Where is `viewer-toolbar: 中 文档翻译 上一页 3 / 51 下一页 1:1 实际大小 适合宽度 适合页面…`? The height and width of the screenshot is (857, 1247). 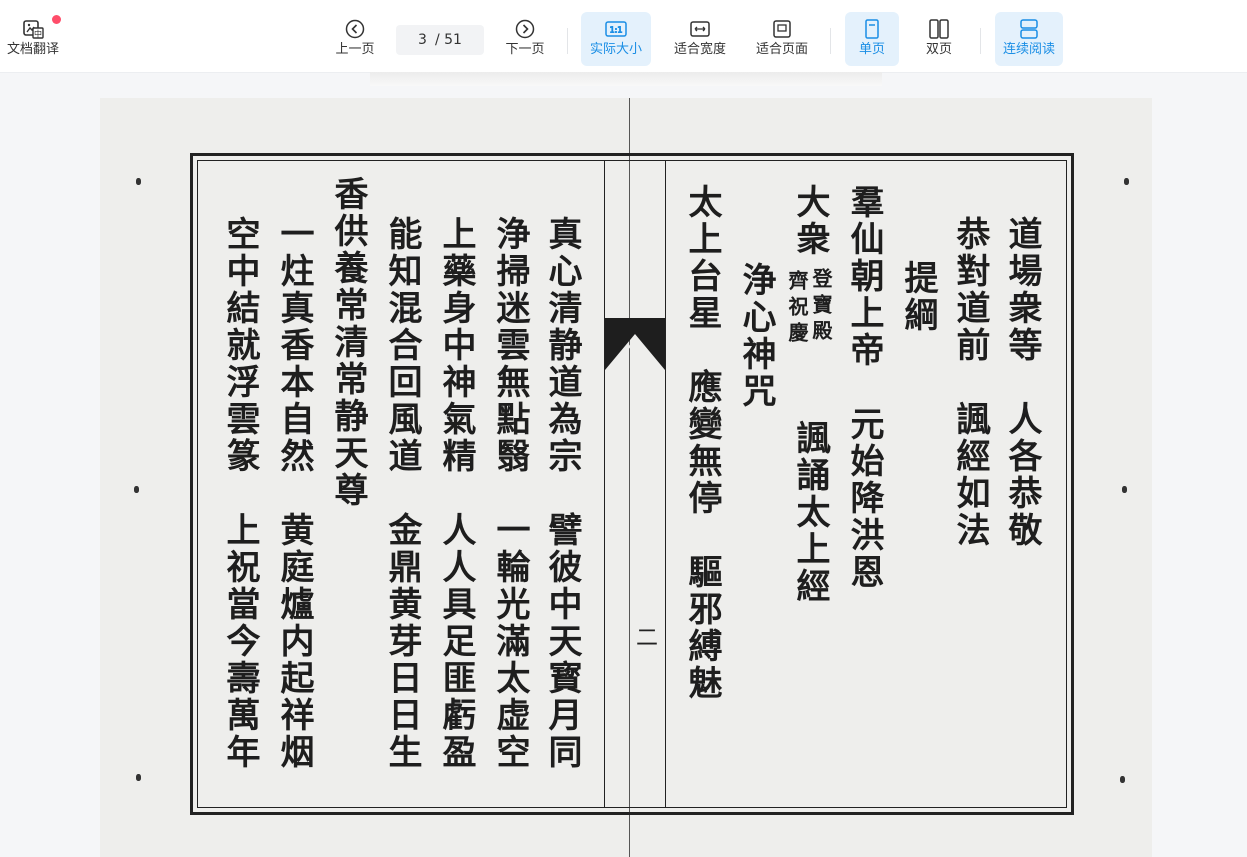
viewer-toolbar: 中 文档翻译 上一页 3 / 51 下一页 1:1 实际大小 适合宽度 适合页面… is located at coordinates (623, 36).